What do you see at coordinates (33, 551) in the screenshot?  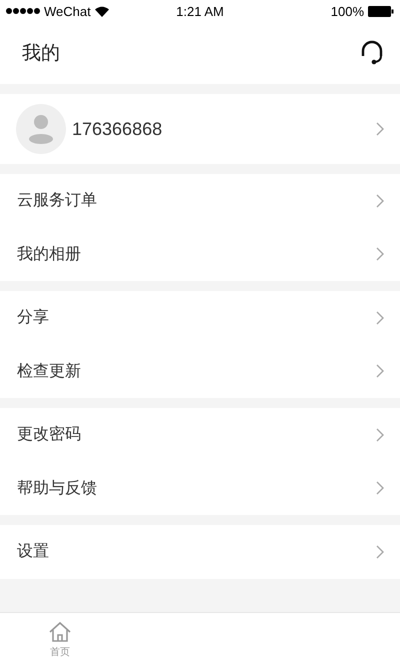 I see `menu-item: 设置` at bounding box center [33, 551].